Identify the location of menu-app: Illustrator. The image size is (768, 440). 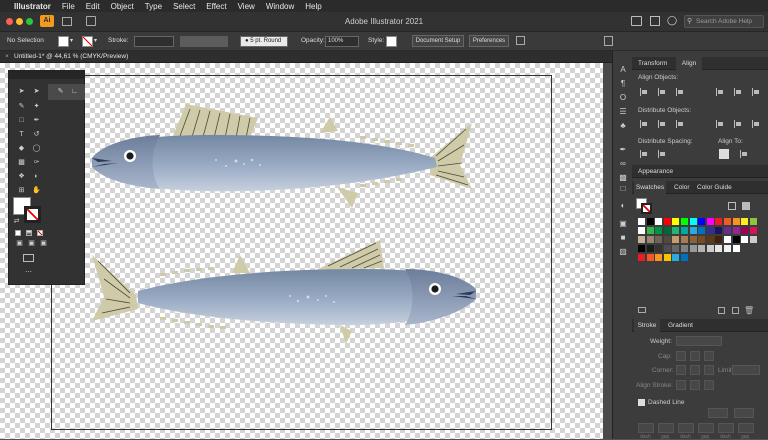
(32, 6).